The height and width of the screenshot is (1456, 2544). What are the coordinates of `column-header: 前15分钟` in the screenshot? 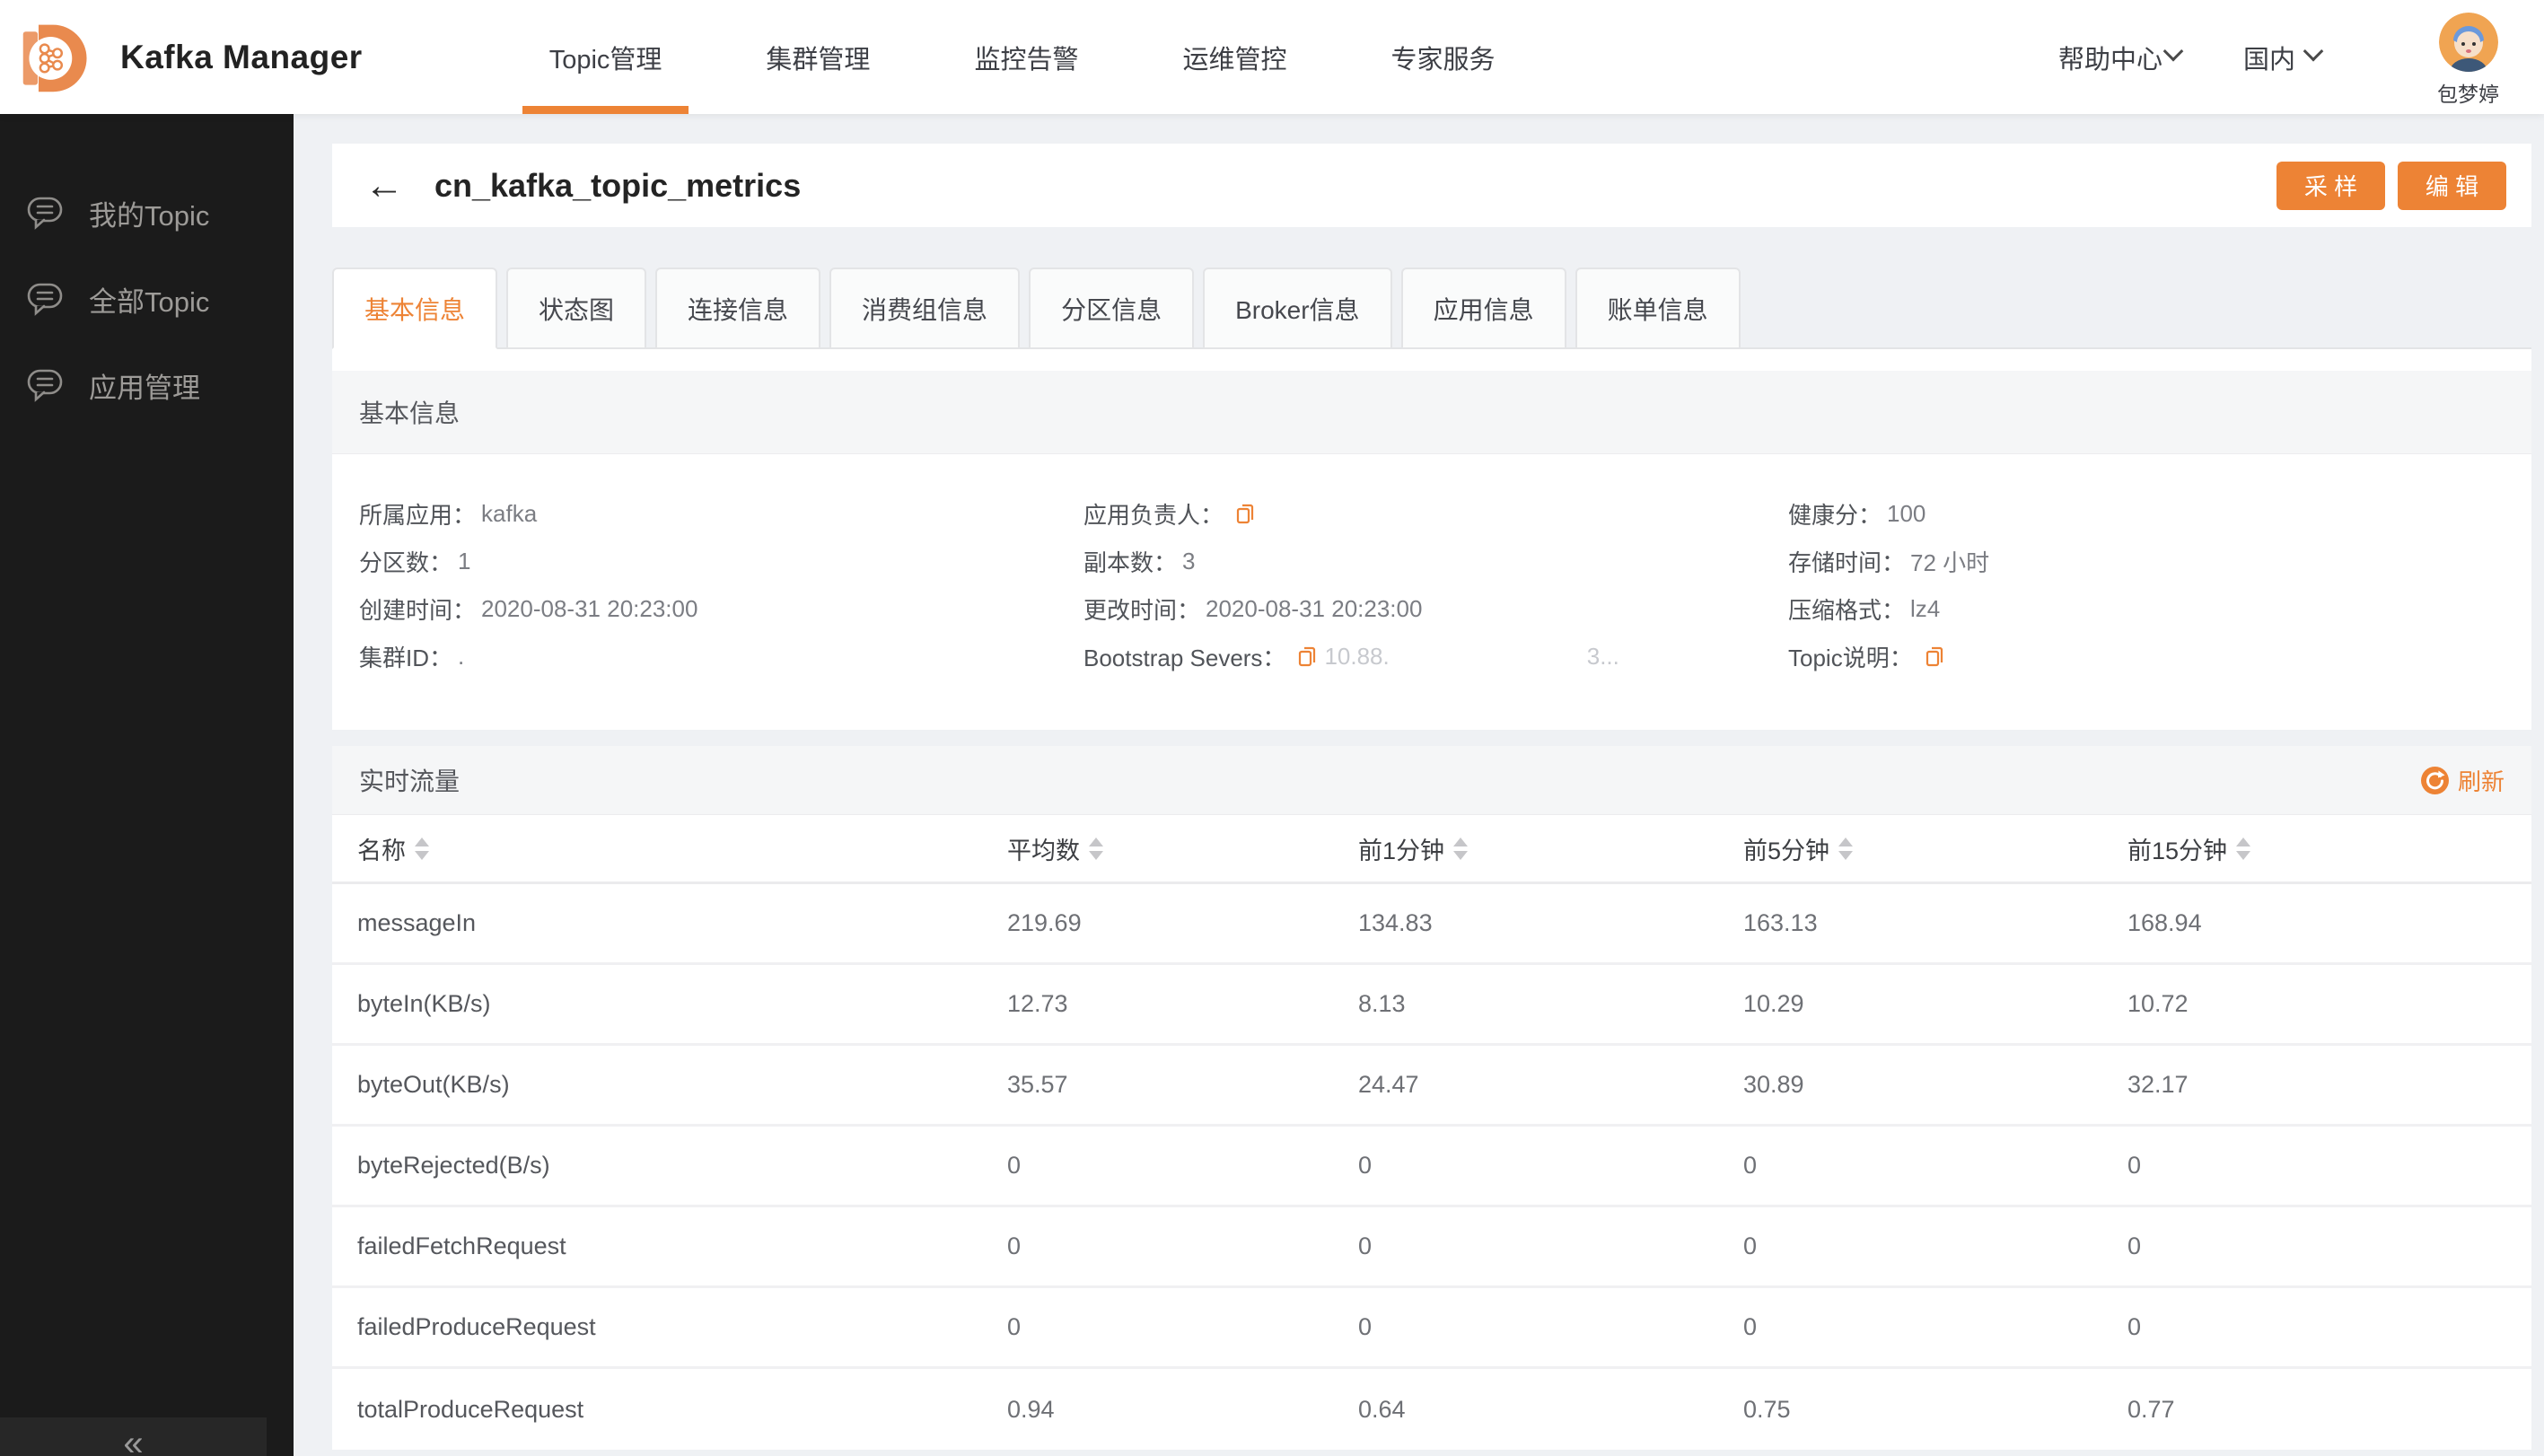 It's located at (2329, 849).